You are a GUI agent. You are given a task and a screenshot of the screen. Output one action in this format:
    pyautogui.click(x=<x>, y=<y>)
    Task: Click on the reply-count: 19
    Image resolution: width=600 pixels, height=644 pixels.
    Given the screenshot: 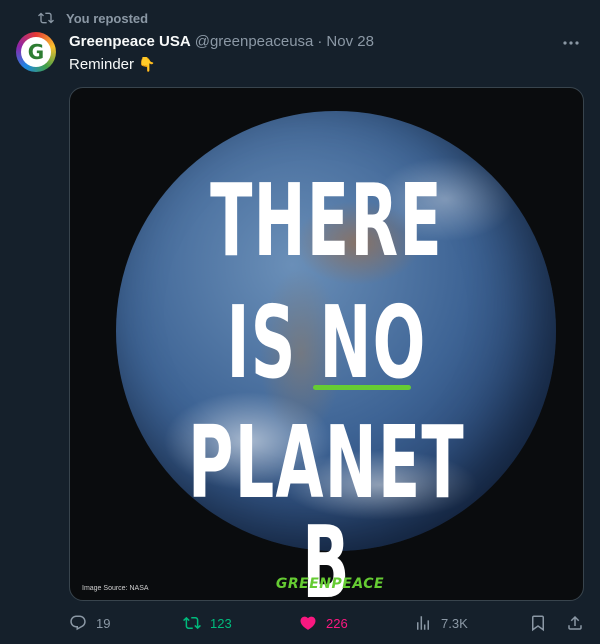 What is the action you would take?
    pyautogui.click(x=103, y=623)
    